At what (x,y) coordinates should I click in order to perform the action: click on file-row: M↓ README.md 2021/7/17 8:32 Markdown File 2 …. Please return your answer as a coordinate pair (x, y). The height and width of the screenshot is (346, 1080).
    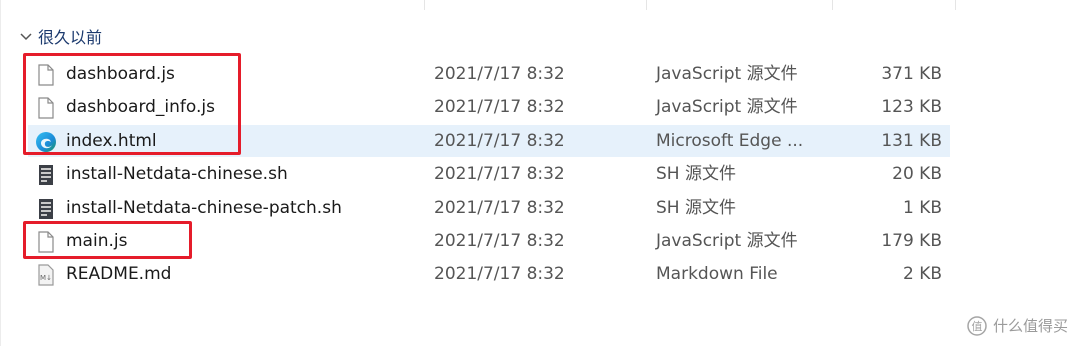
    Looking at the image, I should click on (489, 274).